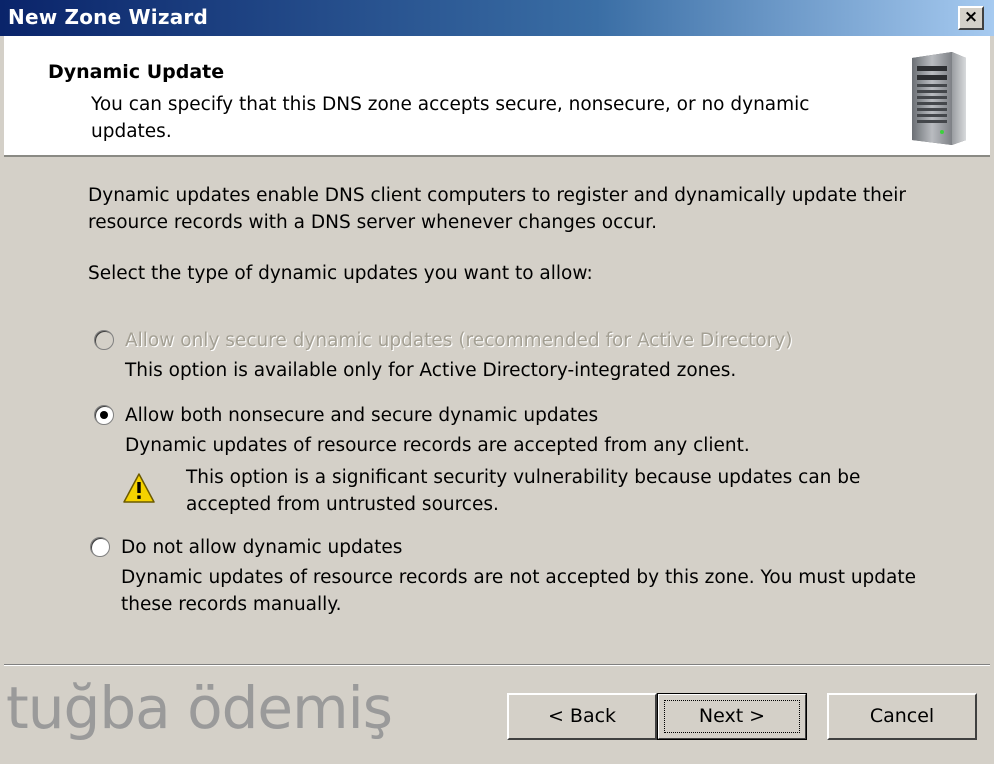 This screenshot has height=764, width=994. What do you see at coordinates (136, 72) in the screenshot?
I see `page-title: Dynamic Update` at bounding box center [136, 72].